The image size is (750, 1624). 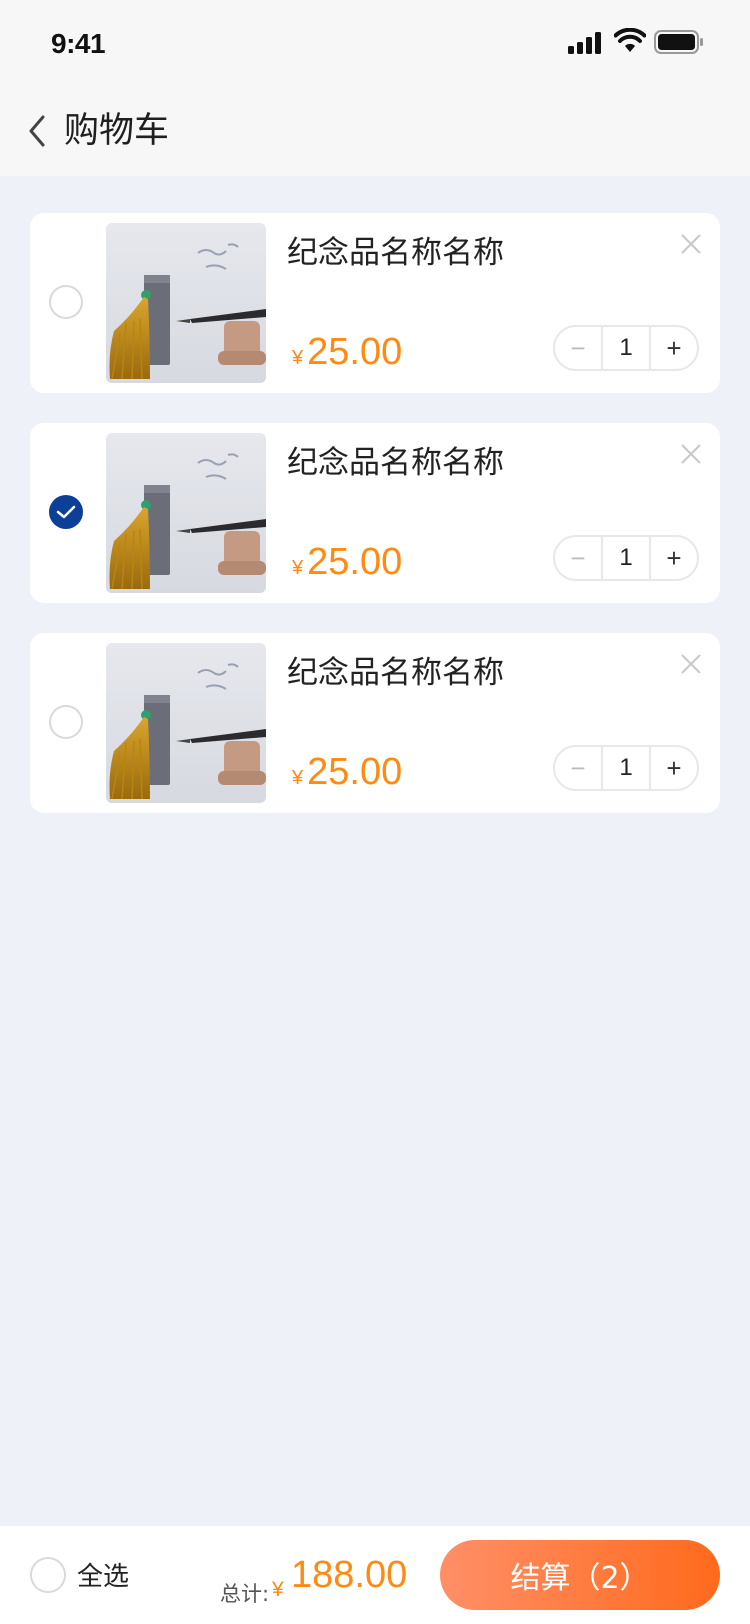 What do you see at coordinates (245, 1594) in the screenshot?
I see `total-label: 总计:` at bounding box center [245, 1594].